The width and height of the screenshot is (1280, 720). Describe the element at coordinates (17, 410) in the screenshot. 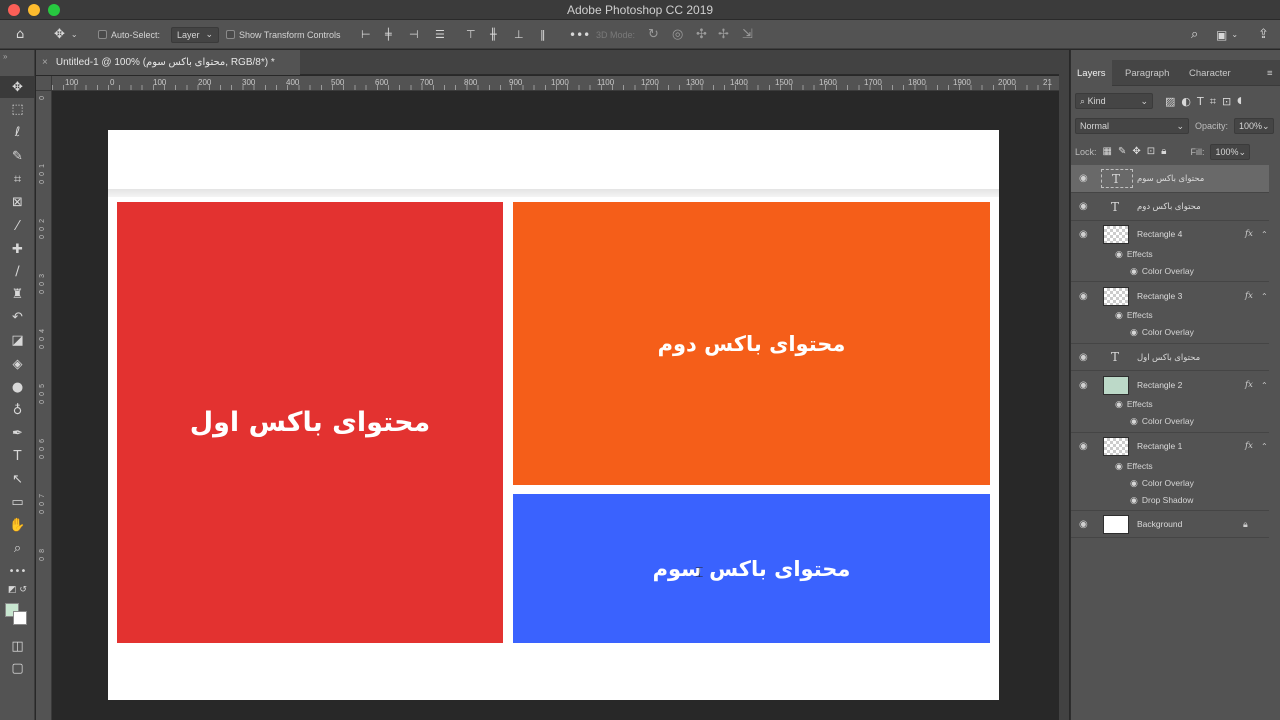

I see `dodge-tool: ♁` at that location.